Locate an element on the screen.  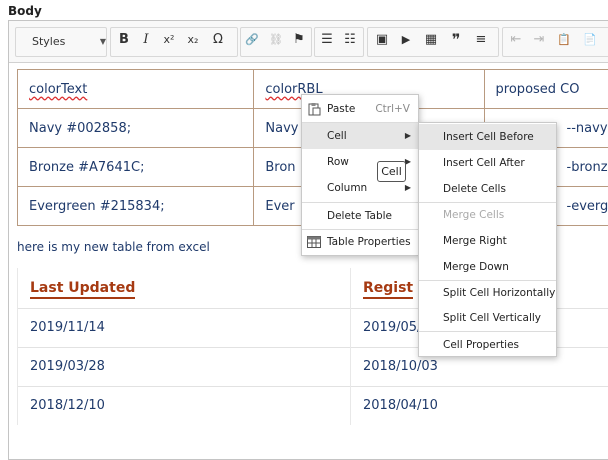
styles-dropdown: Styles ▼ is located at coordinates (65, 42).